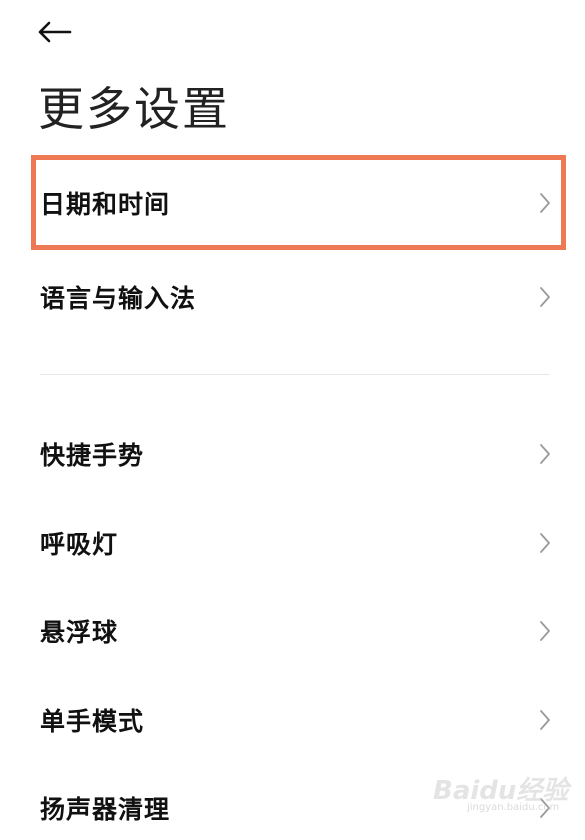  What do you see at coordinates (92, 721) in the screenshot?
I see `settings-item-label: 单手模式` at bounding box center [92, 721].